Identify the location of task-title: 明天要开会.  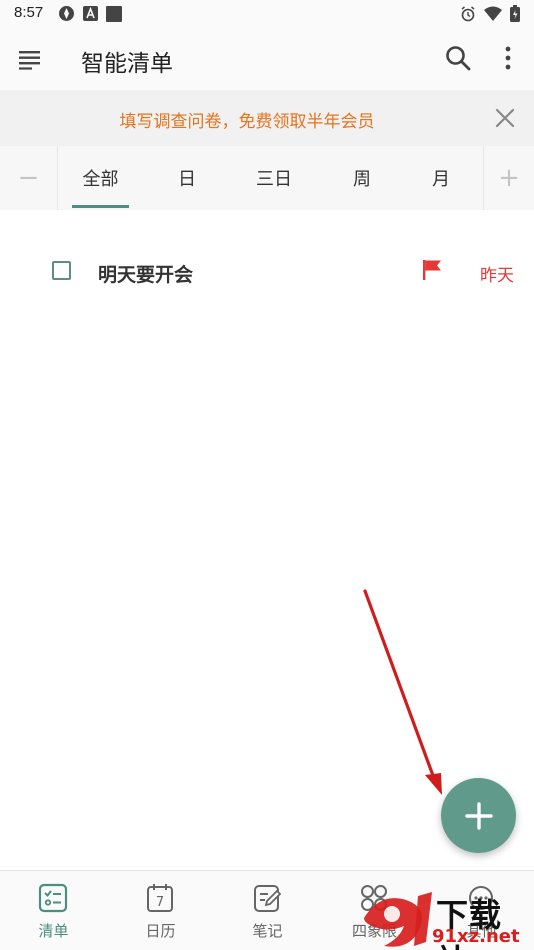
(145, 273).